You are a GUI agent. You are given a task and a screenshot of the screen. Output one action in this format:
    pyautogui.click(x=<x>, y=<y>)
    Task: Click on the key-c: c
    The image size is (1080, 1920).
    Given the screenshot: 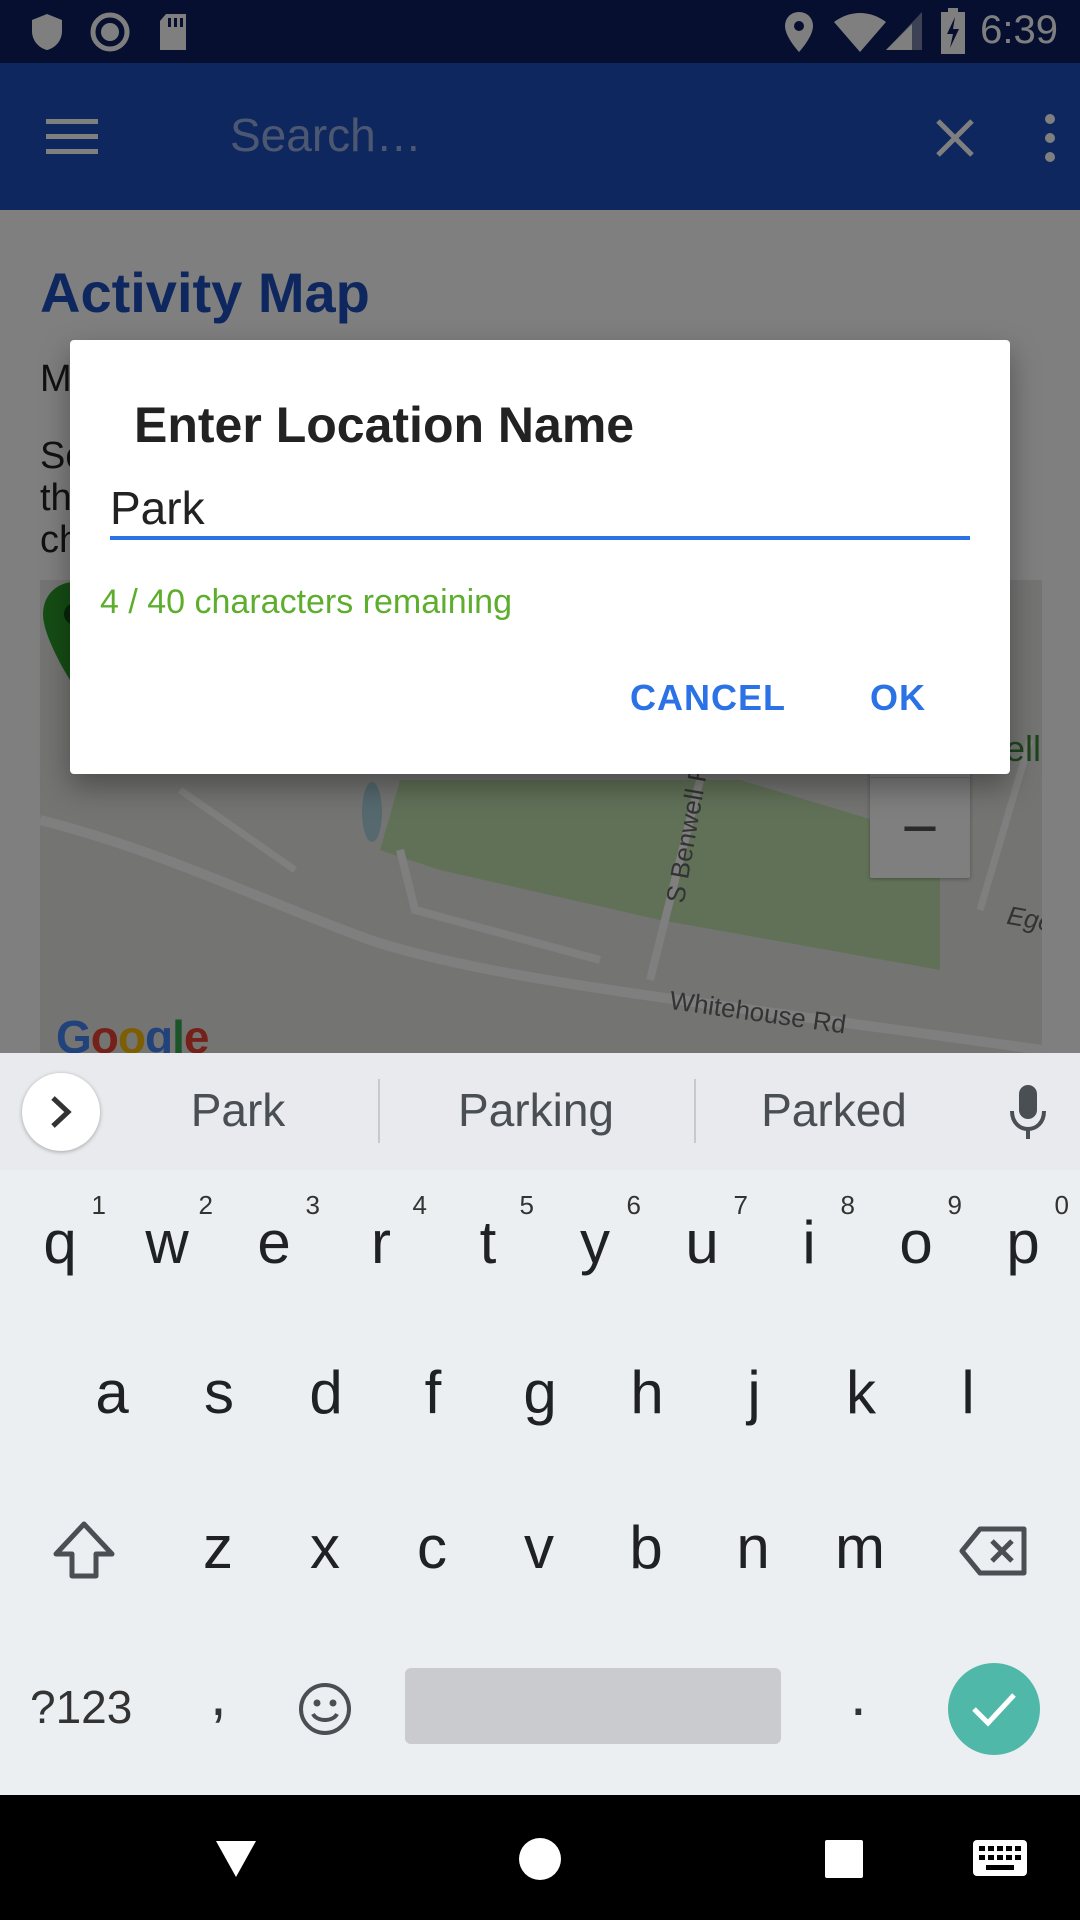 What is the action you would take?
    pyautogui.click(x=432, y=1545)
    